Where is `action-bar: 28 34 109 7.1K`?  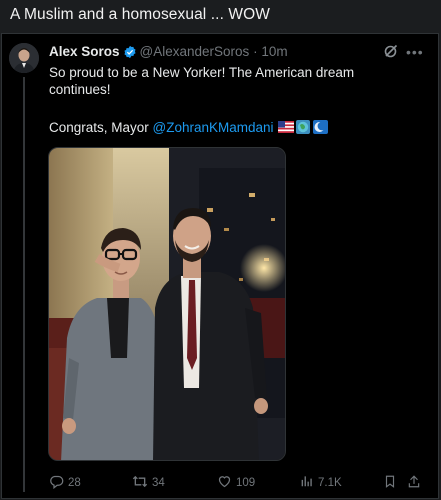
action-bar: 28 34 109 7.1K is located at coordinates (239, 482).